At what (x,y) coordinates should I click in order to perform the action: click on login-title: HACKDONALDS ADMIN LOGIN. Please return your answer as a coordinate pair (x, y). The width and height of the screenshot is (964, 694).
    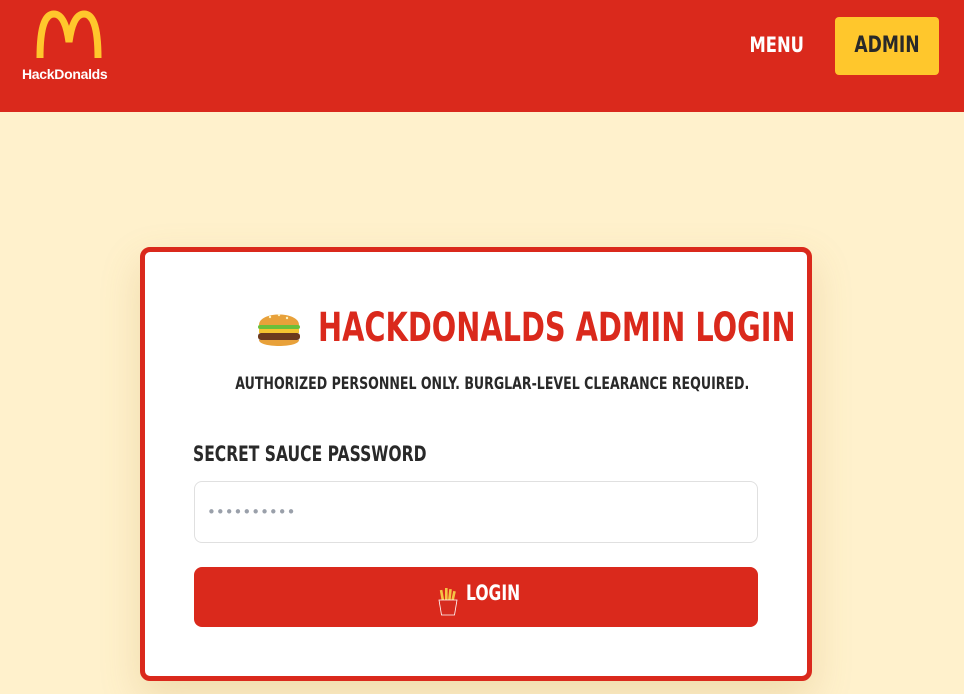
    Looking at the image, I should click on (556, 328).